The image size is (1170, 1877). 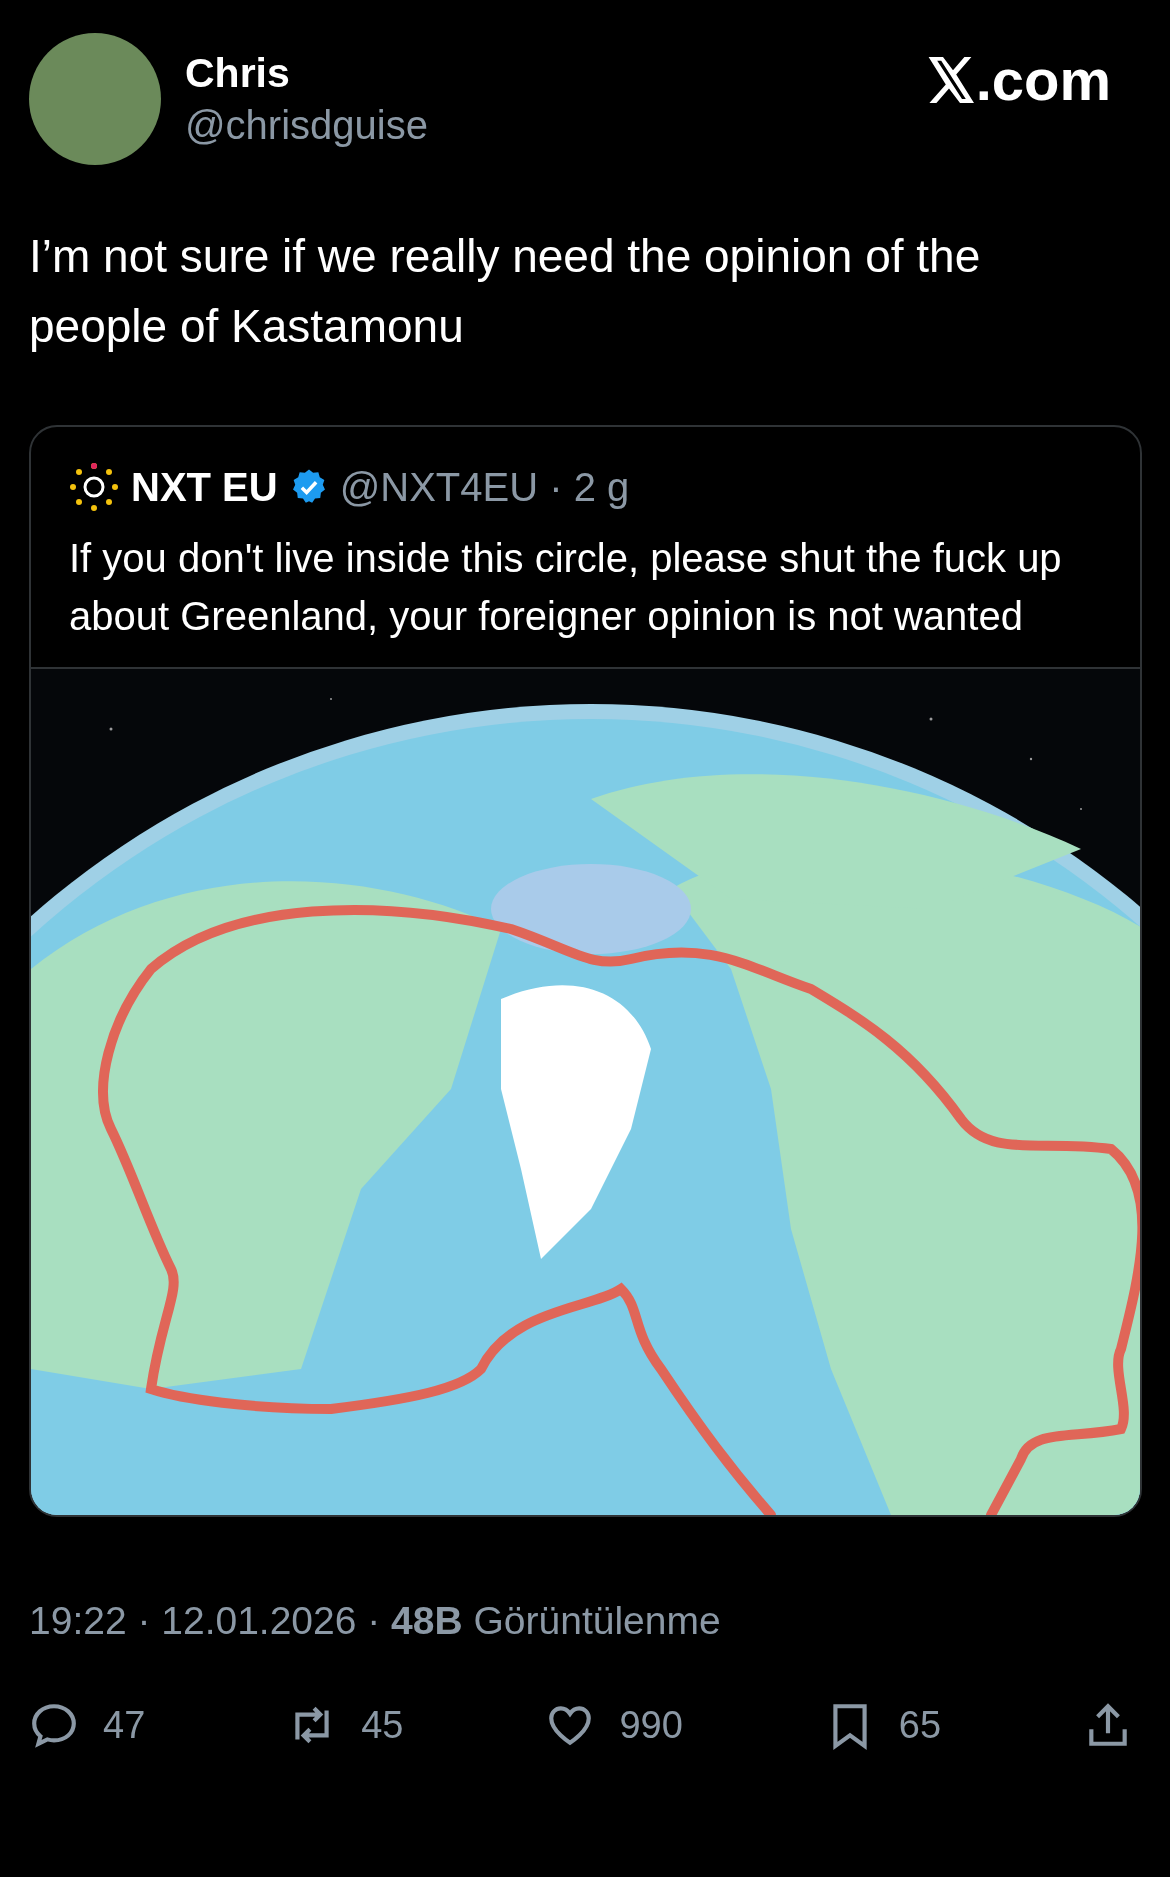 What do you see at coordinates (306, 125) in the screenshot?
I see `author-handle: @chrisdguise` at bounding box center [306, 125].